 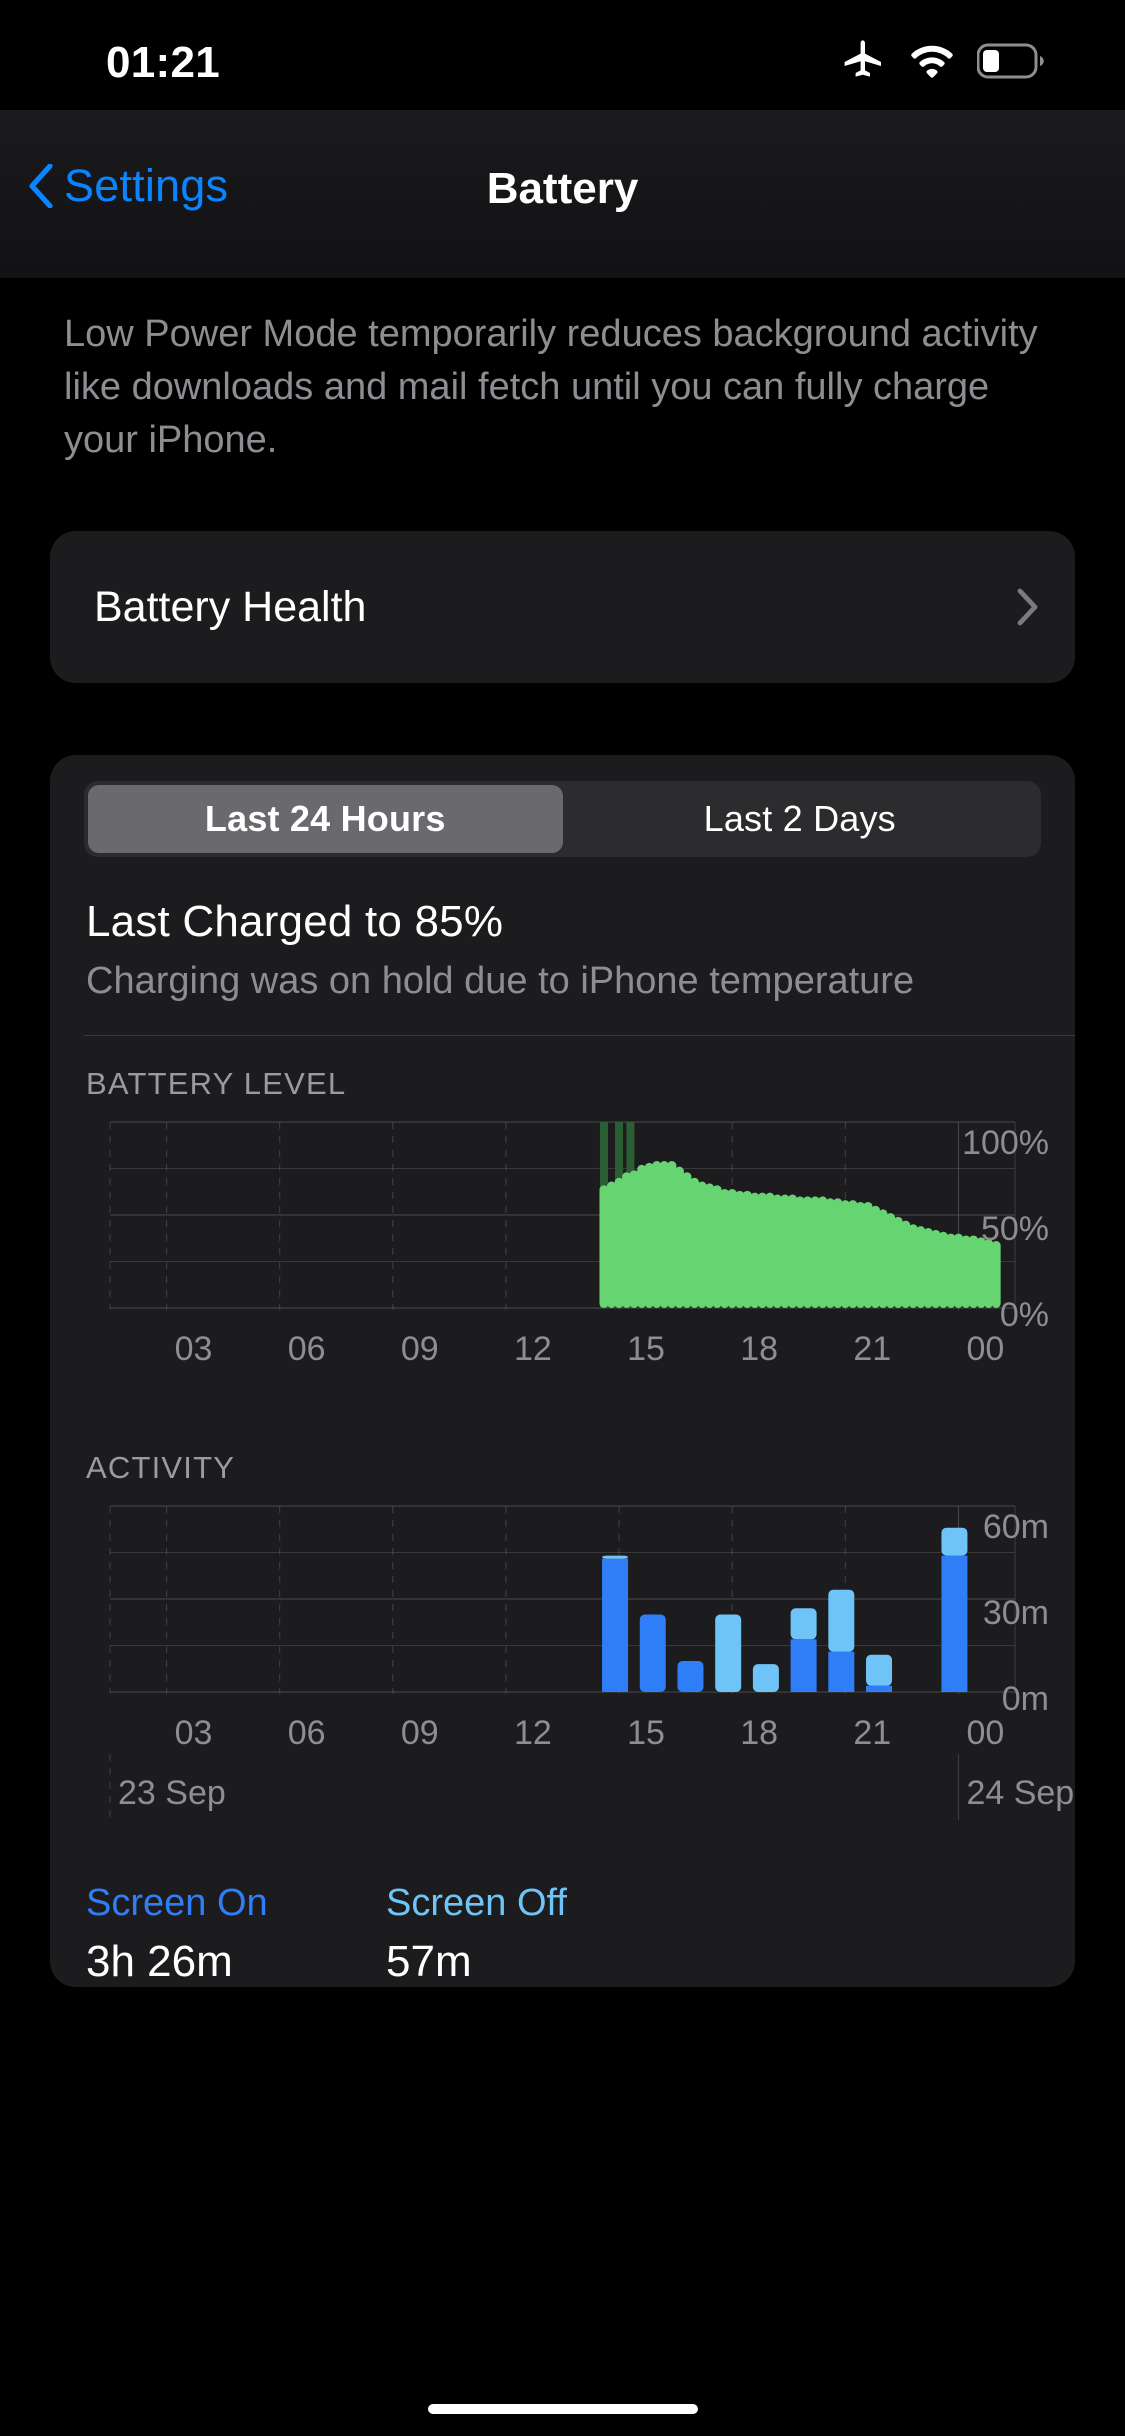 I want to click on activity-heading: ACTIVITY, so click(x=161, y=1467).